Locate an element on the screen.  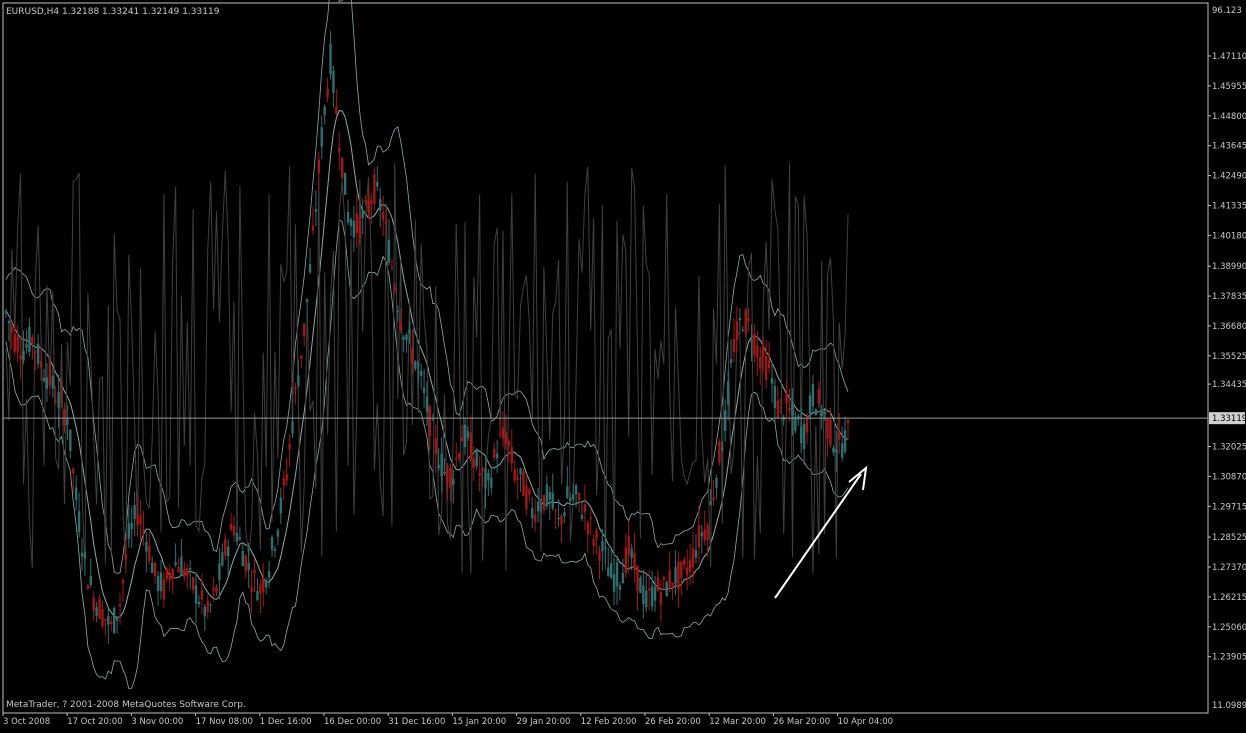
x-tick-label: 3 Oct 2008 is located at coordinates (26, 722).